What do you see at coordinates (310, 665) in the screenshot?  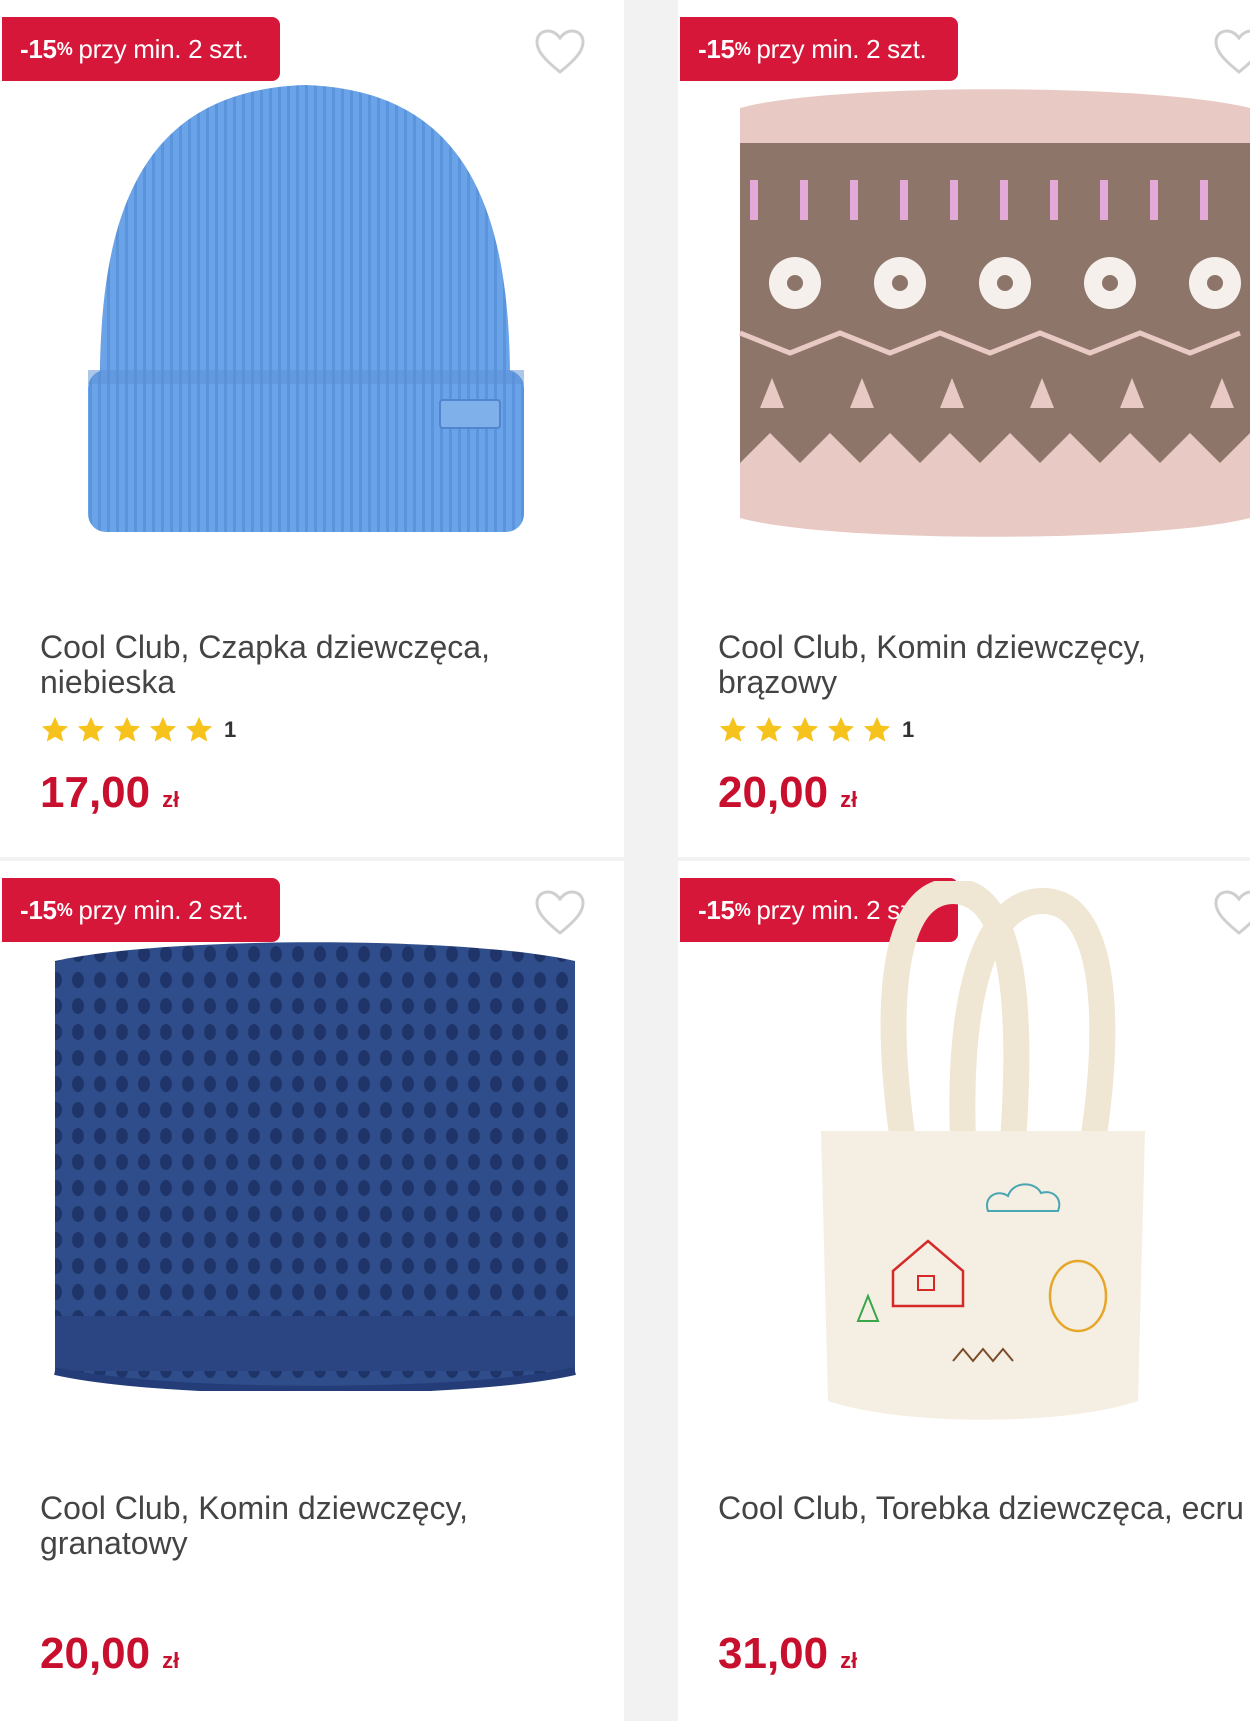 I see `product-title: Cool Club, Czapka dziewczęca, niebieska` at bounding box center [310, 665].